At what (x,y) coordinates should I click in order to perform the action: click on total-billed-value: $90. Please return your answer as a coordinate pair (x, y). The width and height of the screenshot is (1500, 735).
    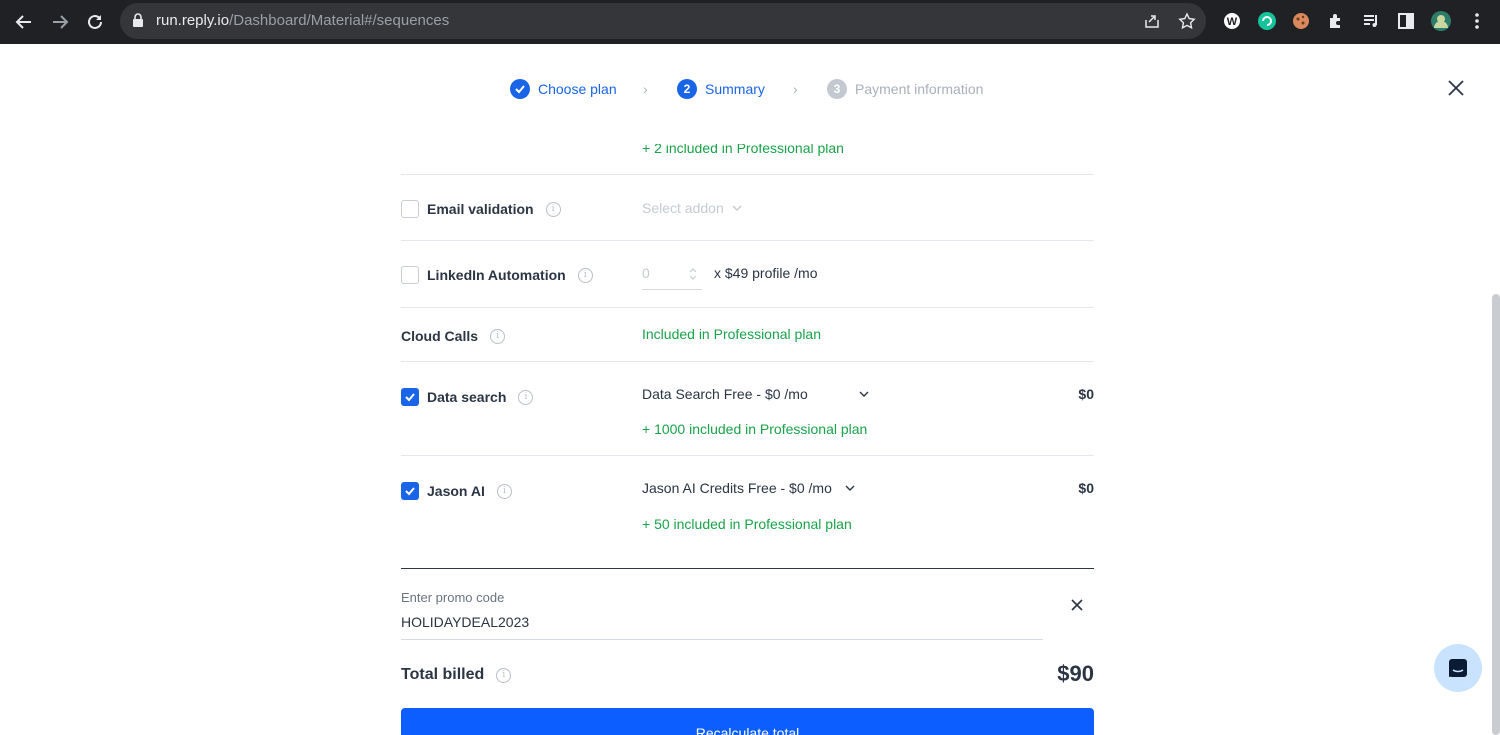
    Looking at the image, I should click on (1075, 673).